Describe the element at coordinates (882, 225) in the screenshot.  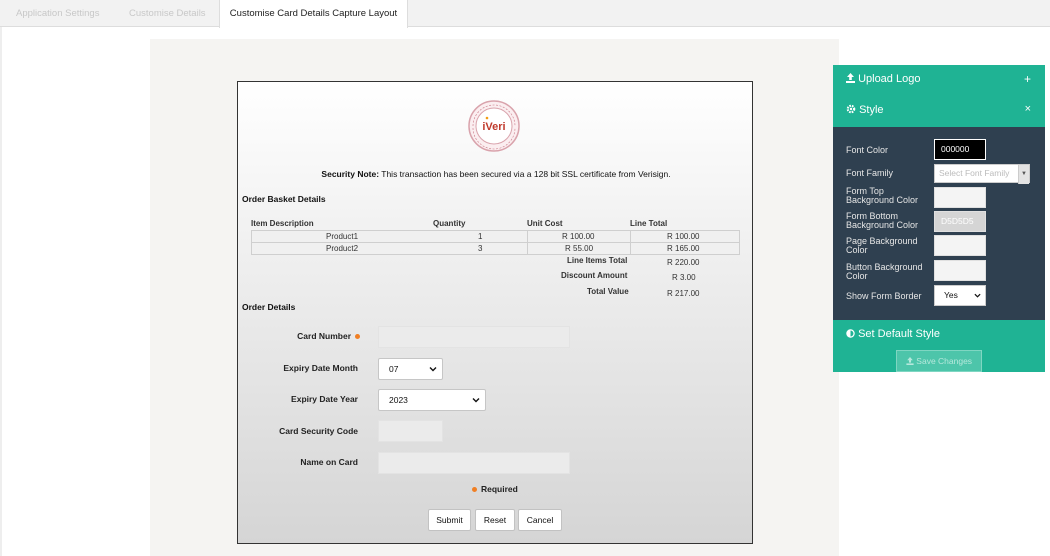
I see `form-bottom-bg-label-2: Background Color` at that location.